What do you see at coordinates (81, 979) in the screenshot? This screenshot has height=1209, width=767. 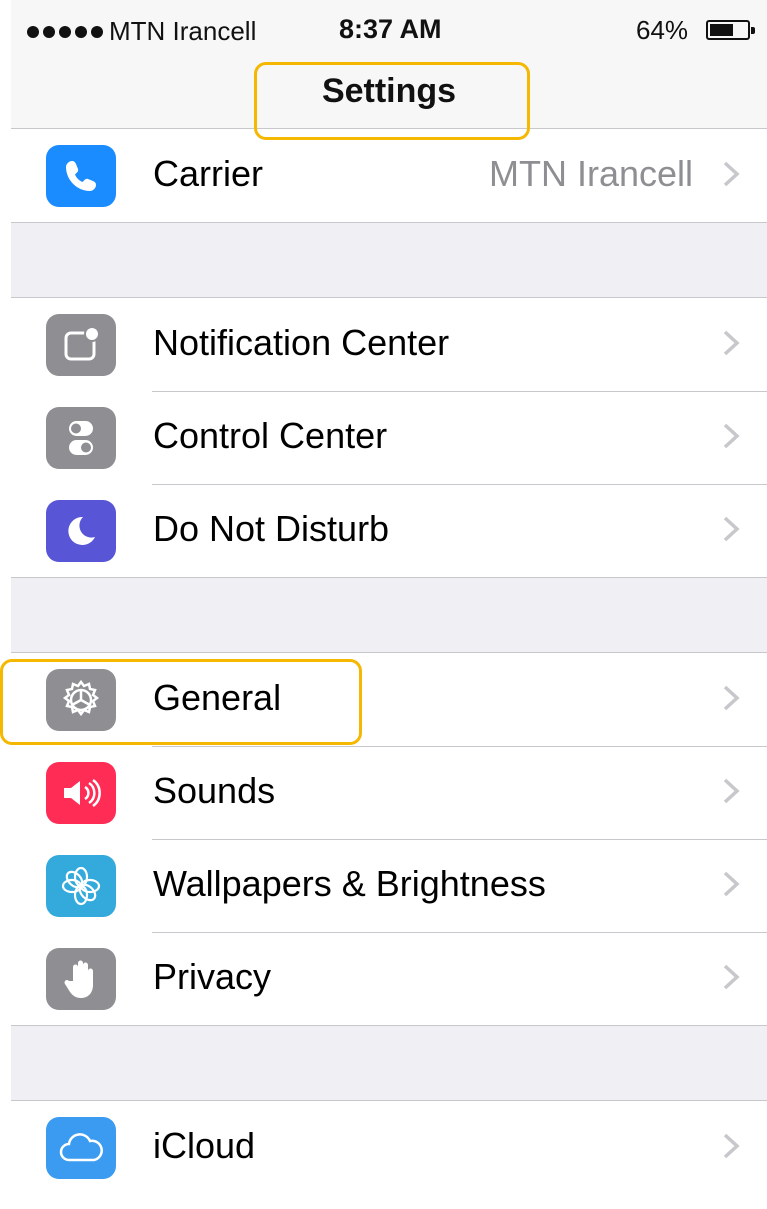 I see `hand-icon` at bounding box center [81, 979].